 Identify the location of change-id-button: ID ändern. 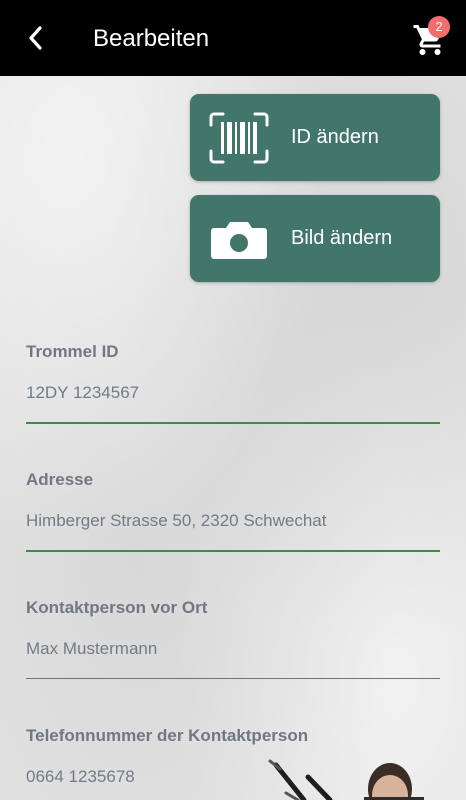
(315, 137).